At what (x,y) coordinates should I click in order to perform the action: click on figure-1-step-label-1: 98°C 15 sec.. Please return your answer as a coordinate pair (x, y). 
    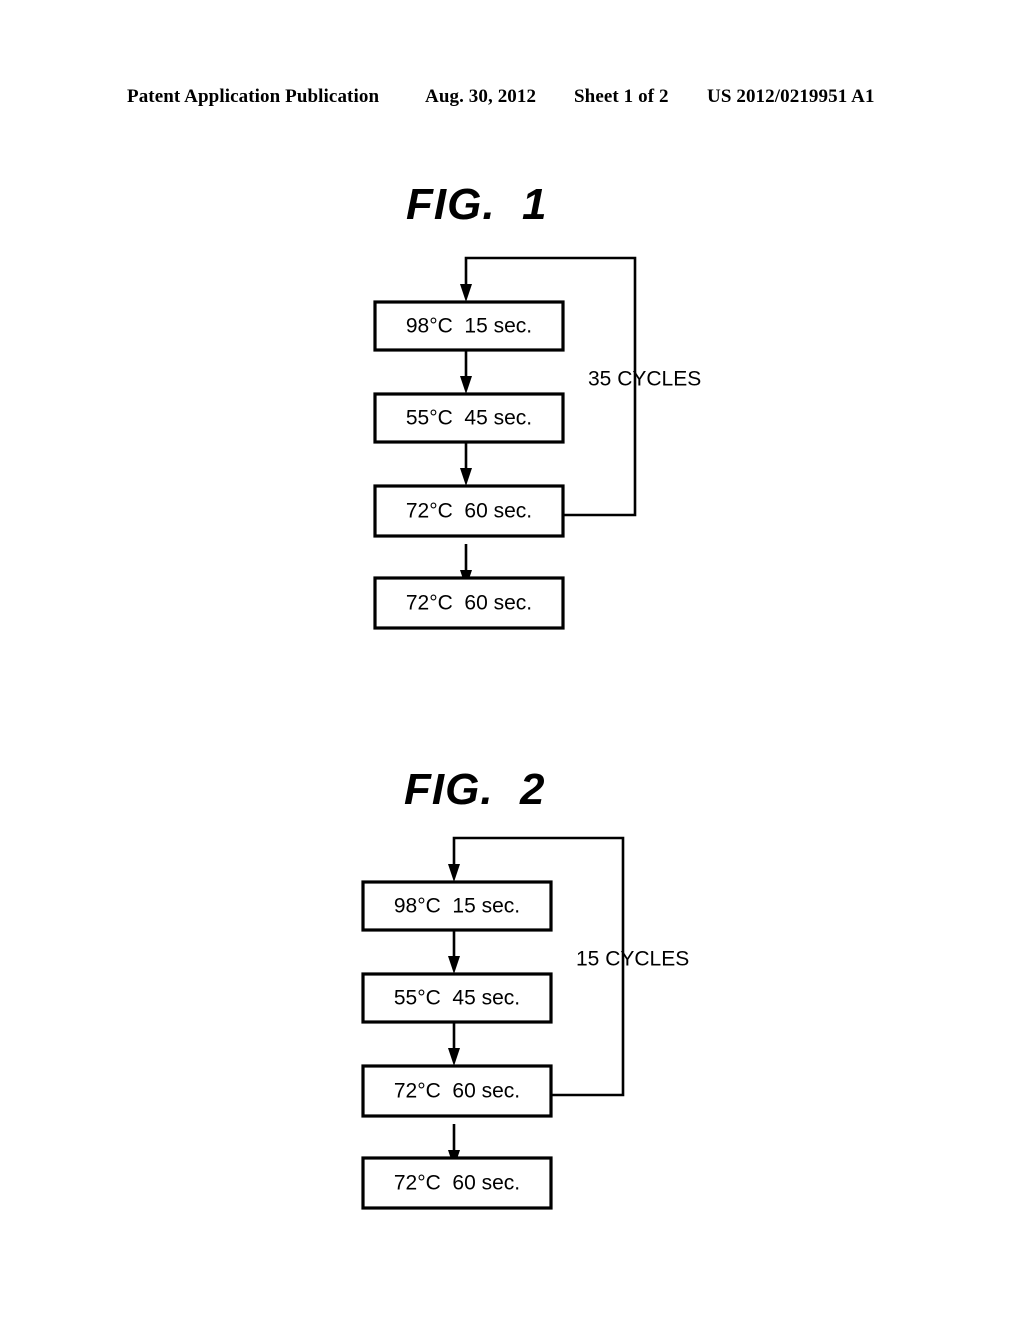
    Looking at the image, I should click on (469, 326).